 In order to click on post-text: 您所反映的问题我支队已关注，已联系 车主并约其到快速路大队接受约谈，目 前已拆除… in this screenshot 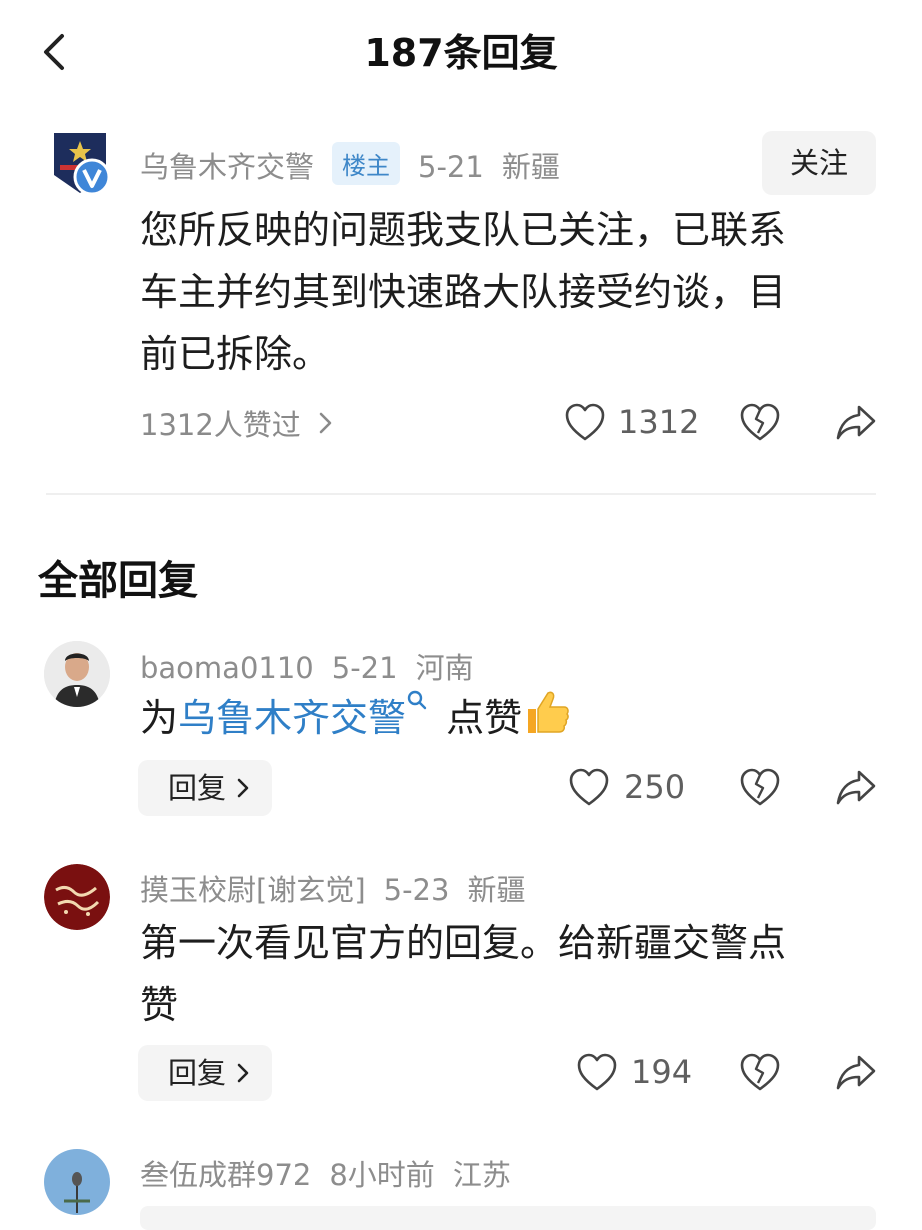, I will do `click(463, 292)`.